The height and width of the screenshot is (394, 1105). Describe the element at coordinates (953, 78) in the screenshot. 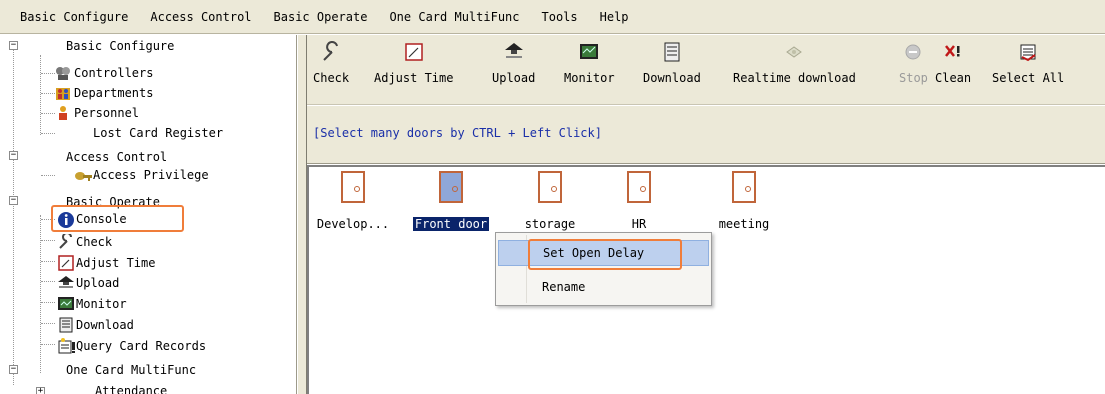

I see `toolbar-button-label: Clean` at that location.